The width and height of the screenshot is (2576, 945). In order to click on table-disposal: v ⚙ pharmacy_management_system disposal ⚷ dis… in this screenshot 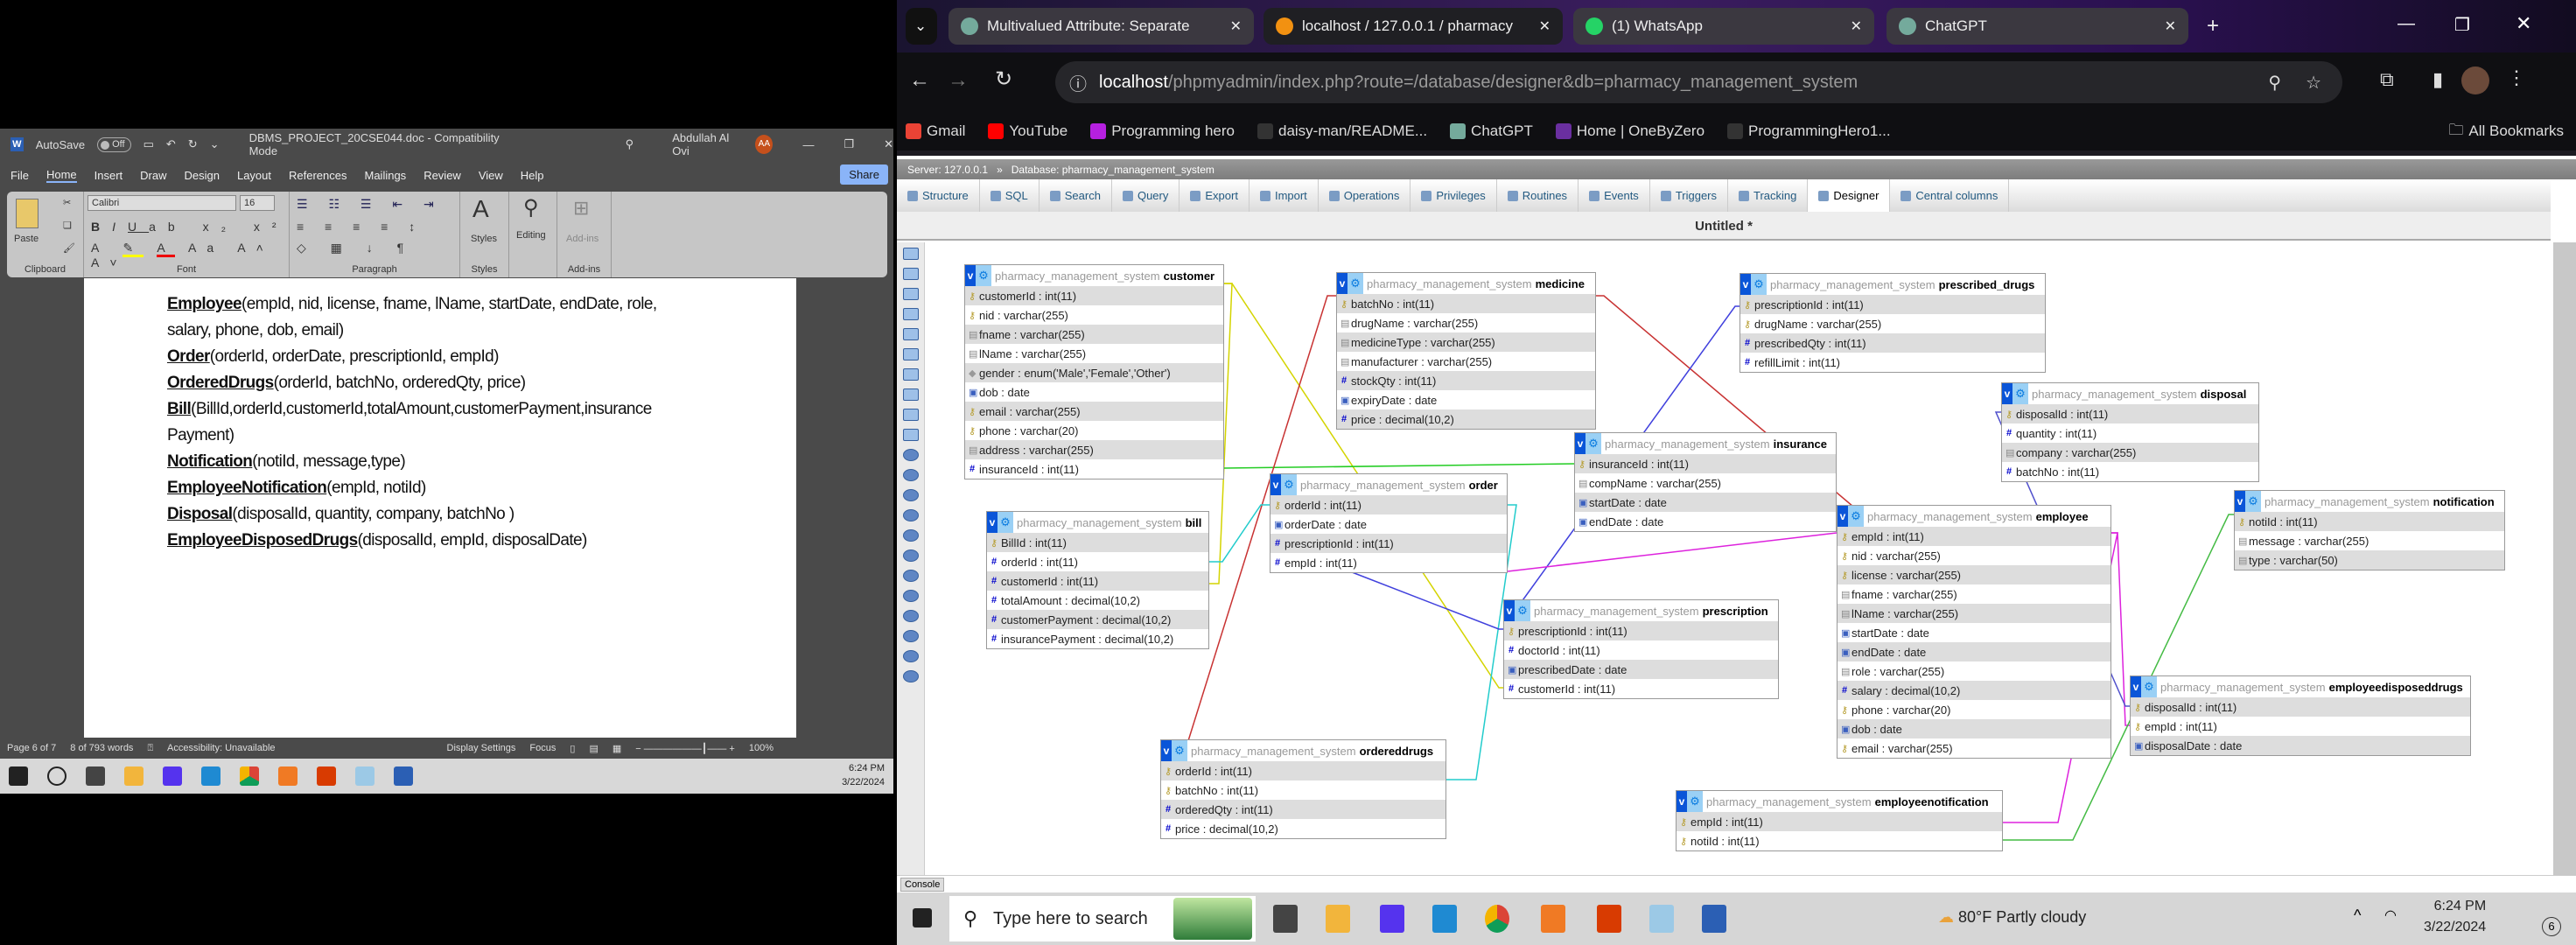, I will do `click(2130, 432)`.